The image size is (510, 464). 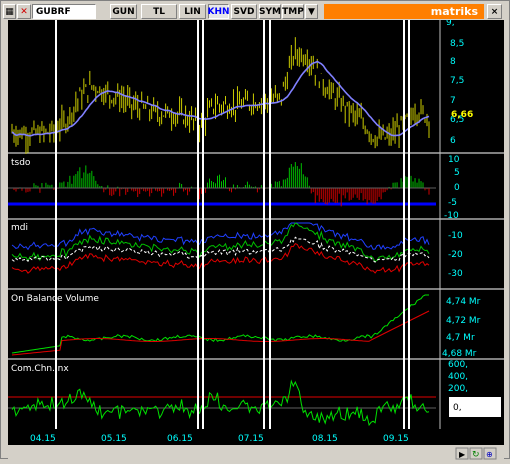 I want to click on button-tl: TL, so click(x=159, y=11).